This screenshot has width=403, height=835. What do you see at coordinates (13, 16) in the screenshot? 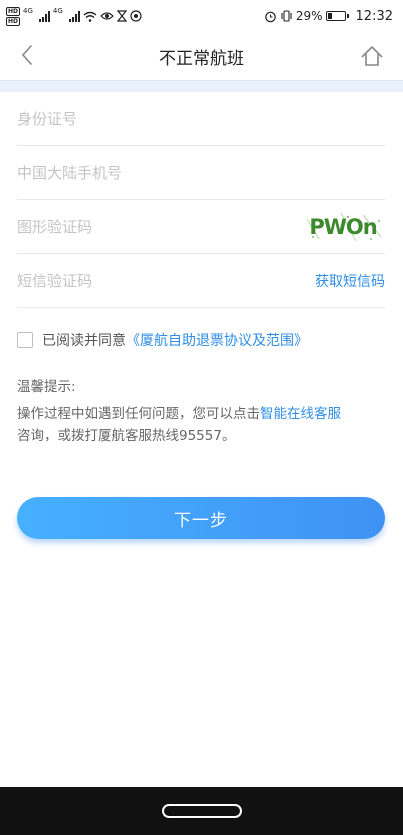
I see `hd-icon: HD HD` at bounding box center [13, 16].